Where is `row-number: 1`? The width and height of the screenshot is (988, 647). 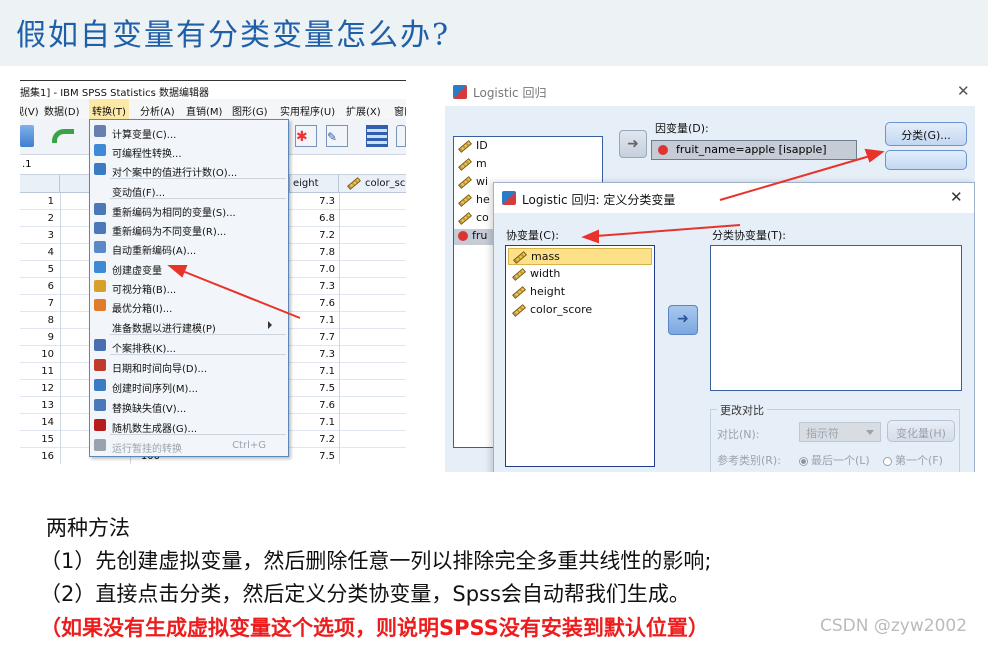
row-number: 1 is located at coordinates (39, 201).